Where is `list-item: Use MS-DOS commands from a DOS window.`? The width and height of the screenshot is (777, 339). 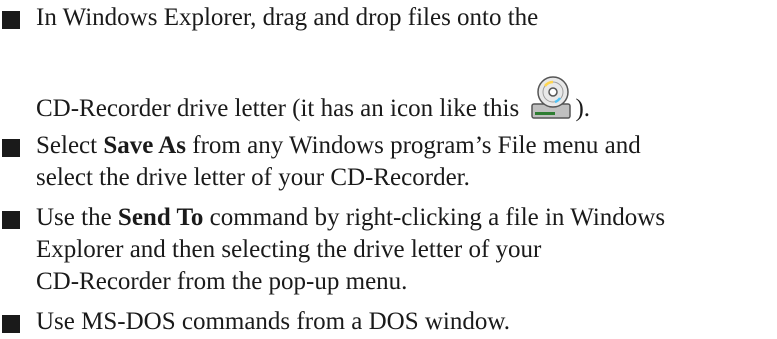 list-item: Use MS-DOS commands from a DOS window. is located at coordinates (385, 322).